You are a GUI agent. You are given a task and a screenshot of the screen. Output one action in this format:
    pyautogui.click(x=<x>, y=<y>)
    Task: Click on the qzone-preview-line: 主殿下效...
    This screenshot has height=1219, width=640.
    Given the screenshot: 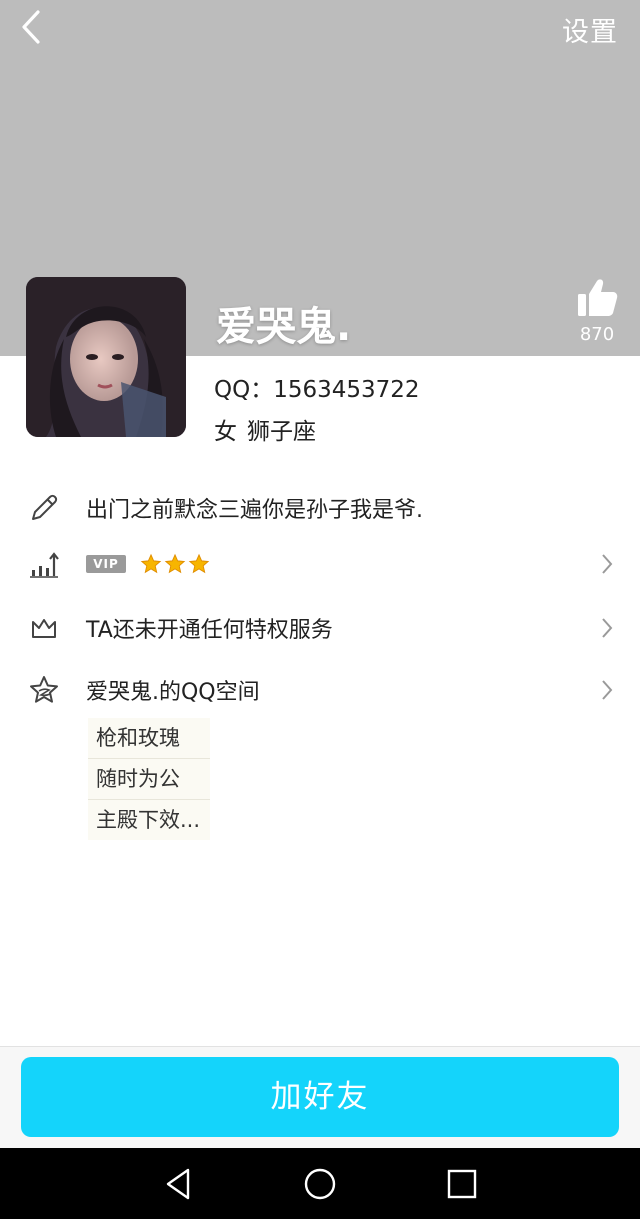 What is the action you would take?
    pyautogui.click(x=148, y=820)
    